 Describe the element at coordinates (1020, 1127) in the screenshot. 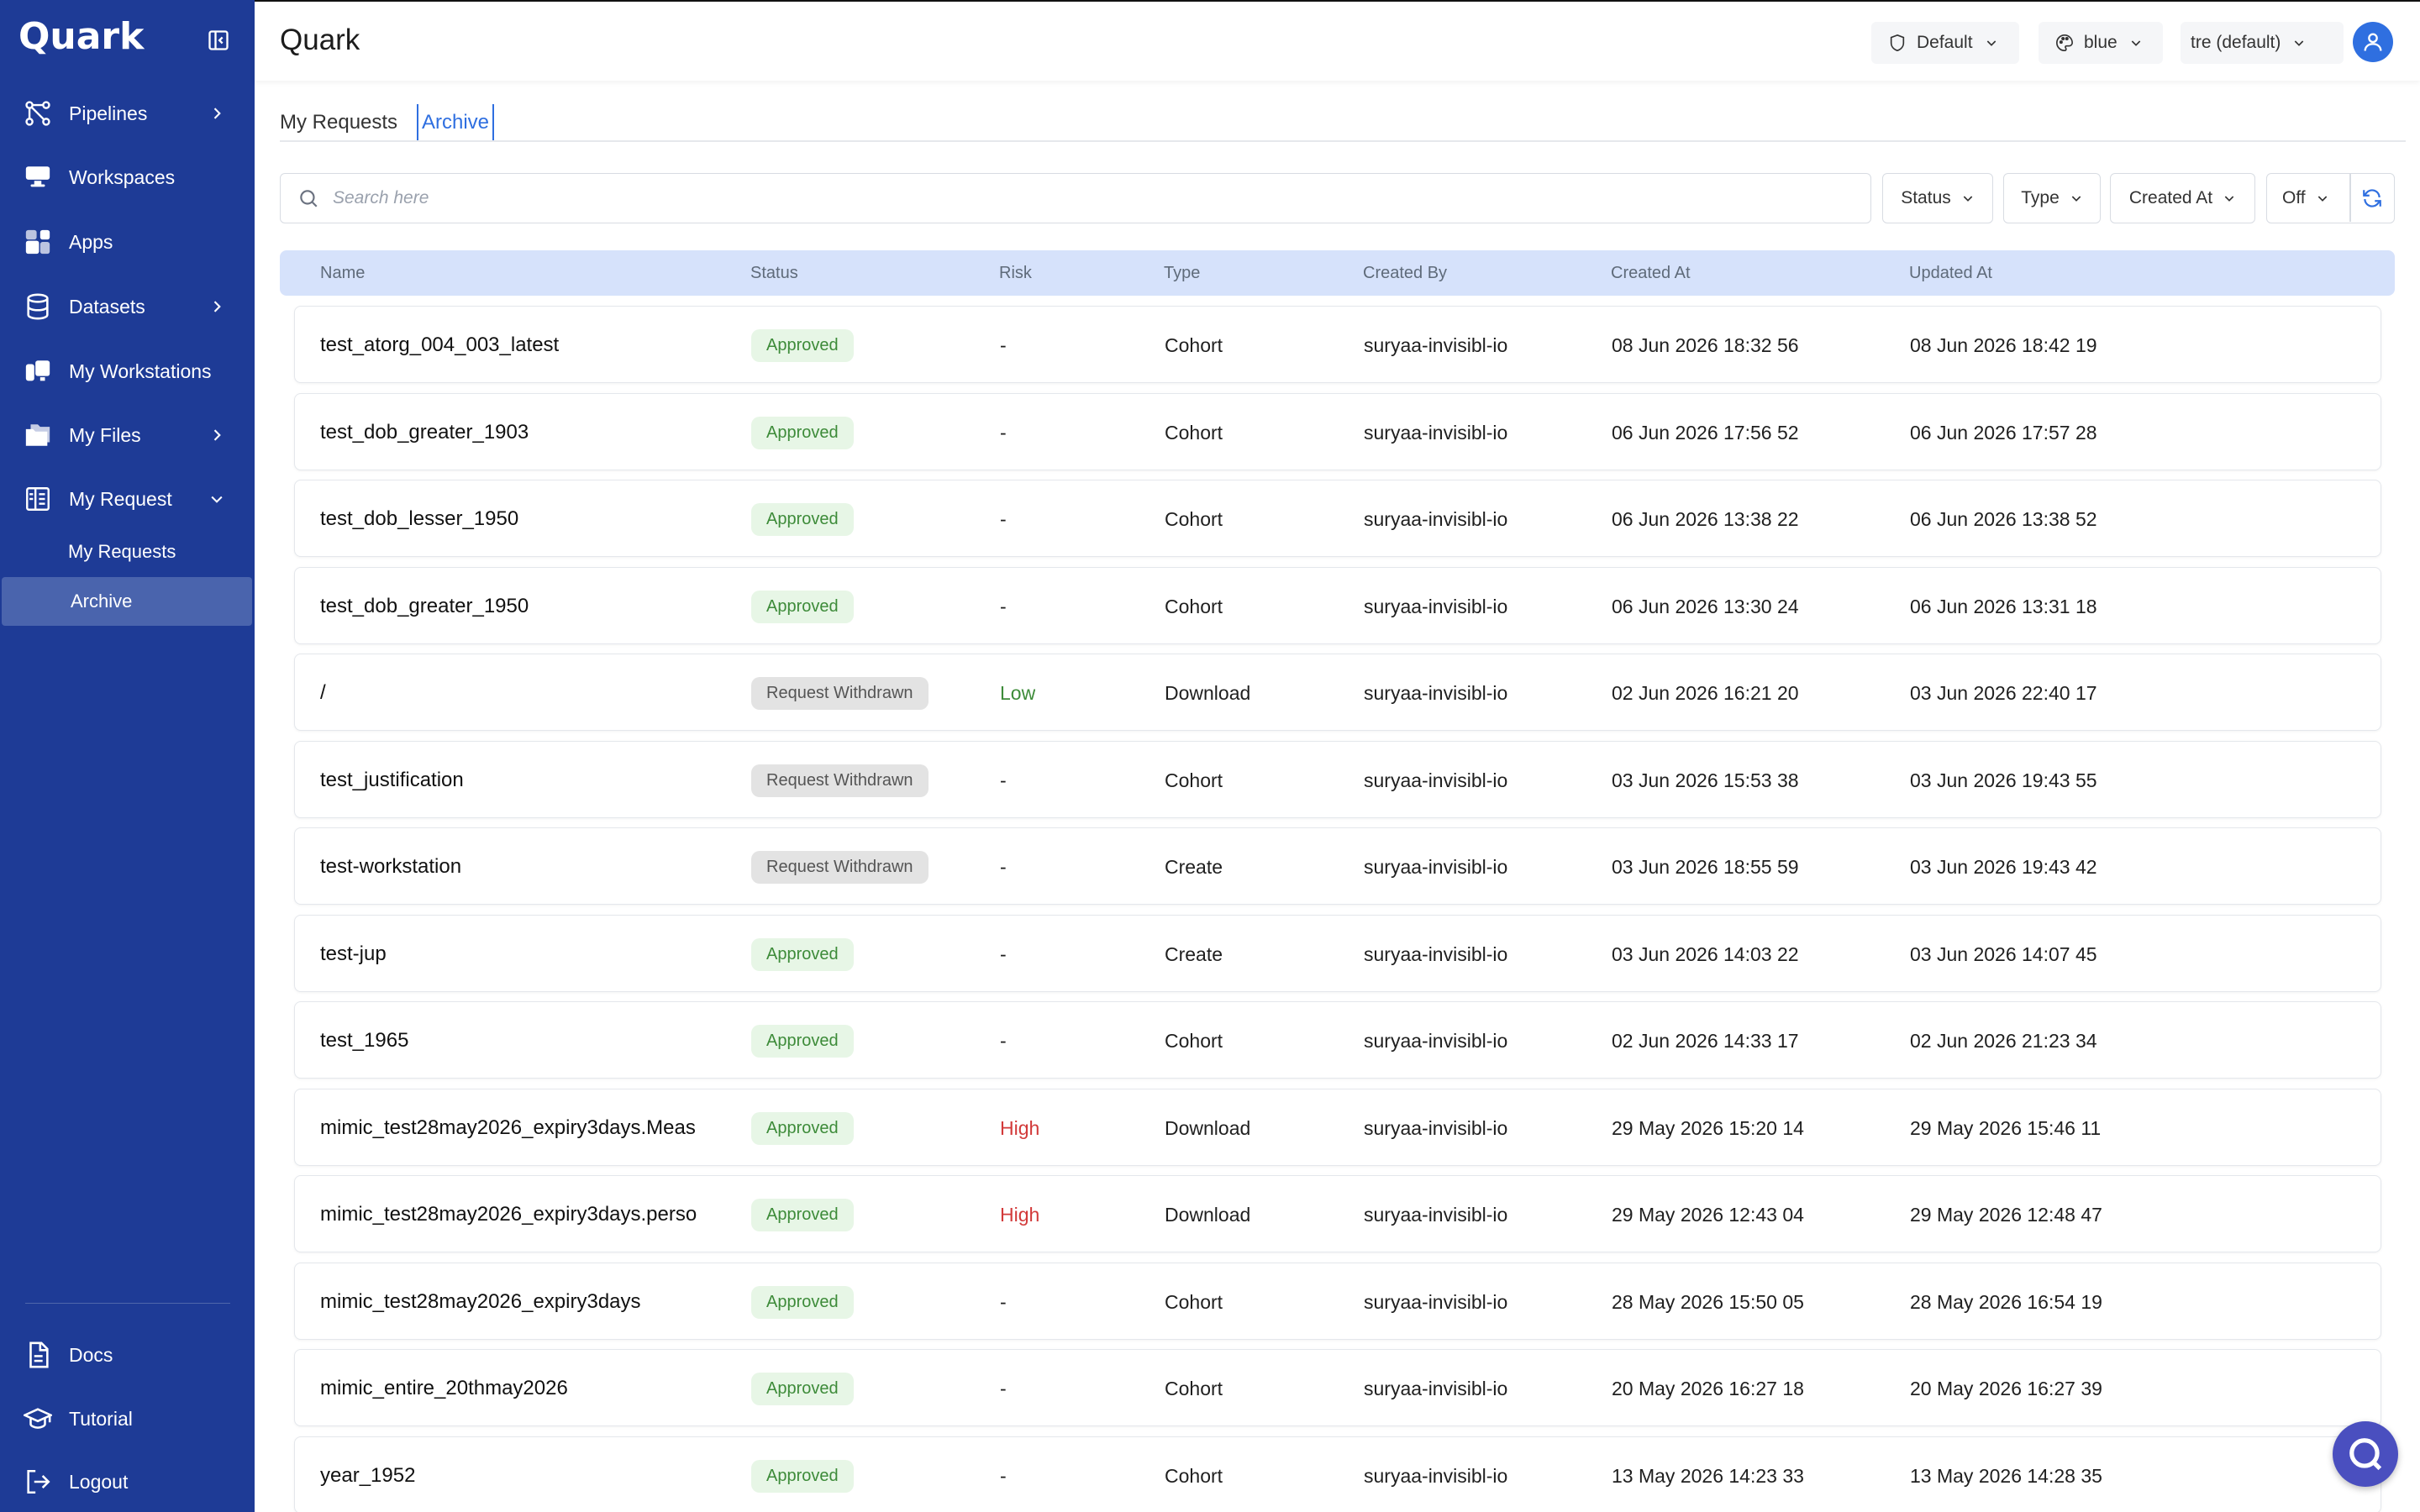

I see `cell-risk-text: High` at that location.